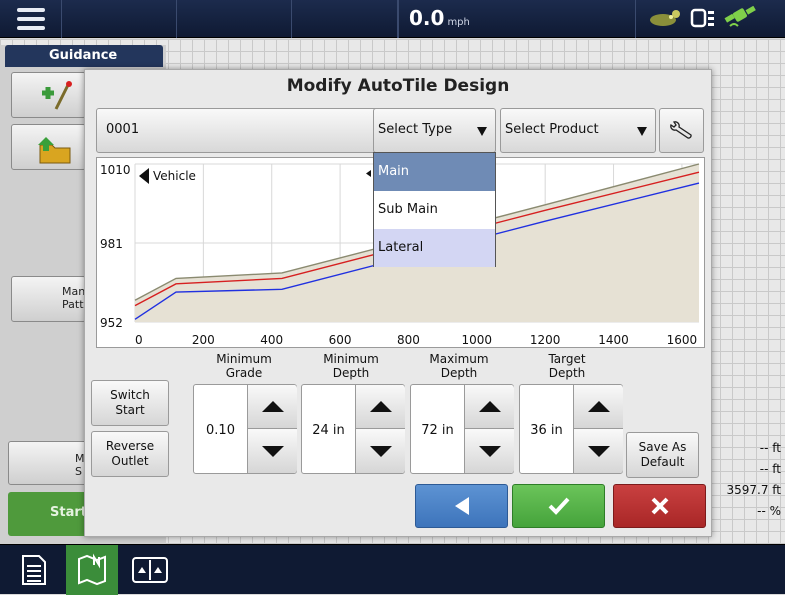 The height and width of the screenshot is (595, 785). Describe the element at coordinates (392, 569) in the screenshot. I see `bottom-nav-bar` at that location.